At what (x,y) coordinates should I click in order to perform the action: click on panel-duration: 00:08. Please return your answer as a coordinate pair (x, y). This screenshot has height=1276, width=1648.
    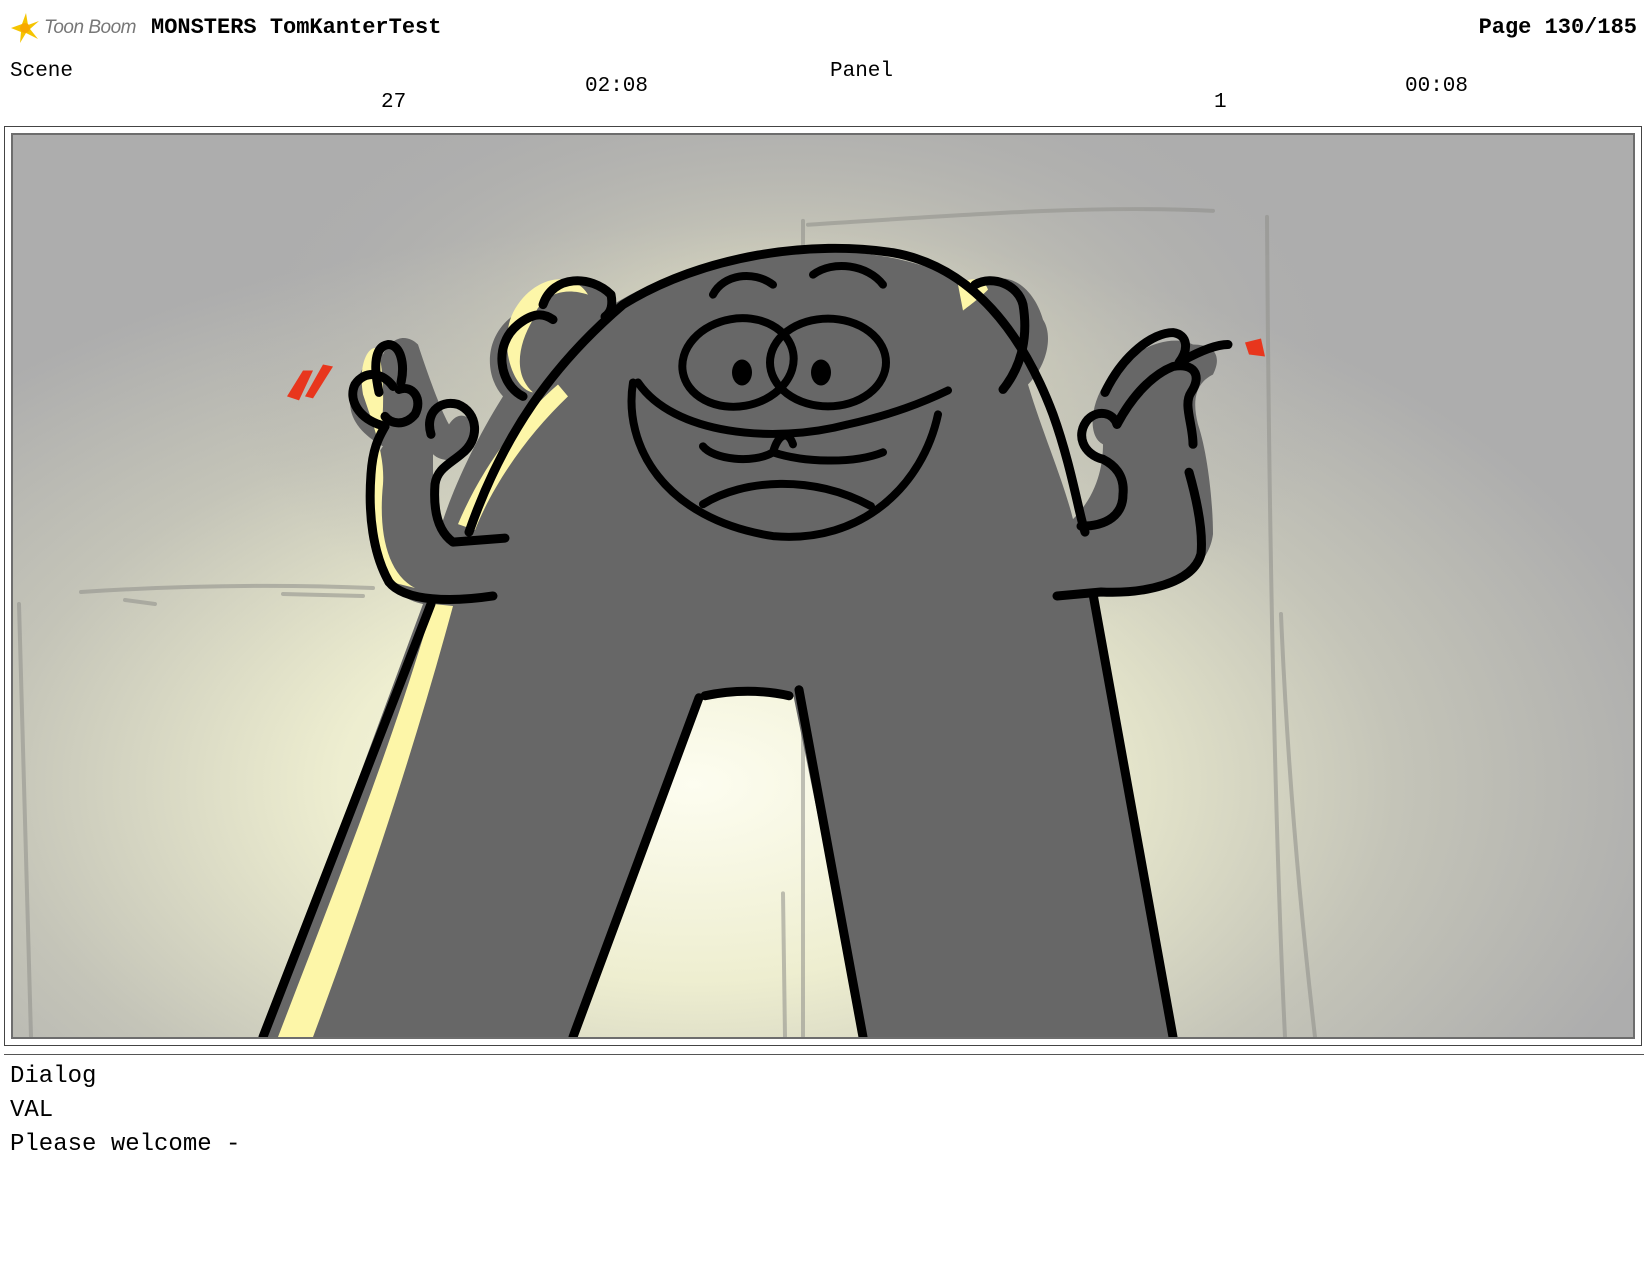
    Looking at the image, I should click on (1437, 86).